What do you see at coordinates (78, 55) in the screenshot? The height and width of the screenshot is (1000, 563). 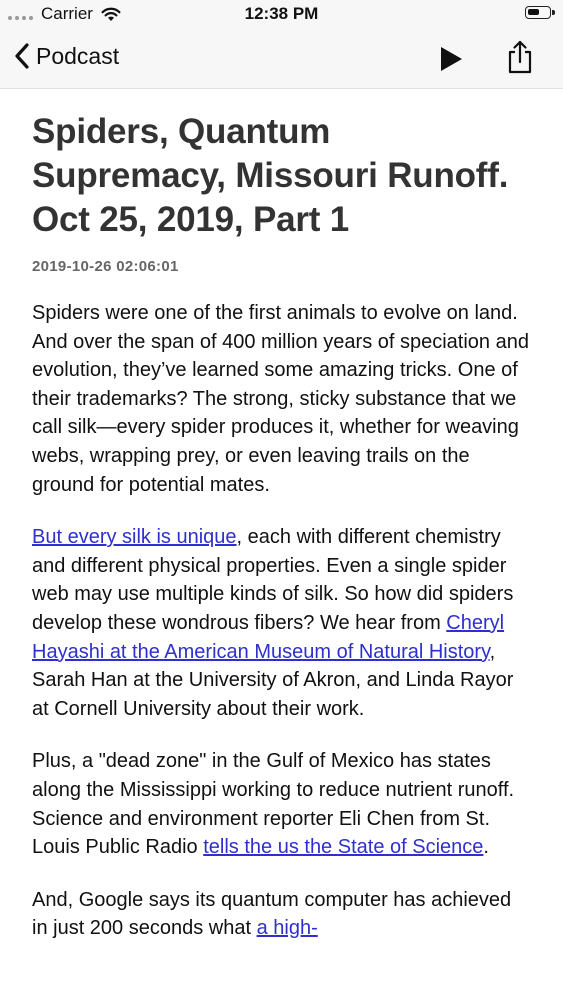 I see `back-button-label: Podcast` at bounding box center [78, 55].